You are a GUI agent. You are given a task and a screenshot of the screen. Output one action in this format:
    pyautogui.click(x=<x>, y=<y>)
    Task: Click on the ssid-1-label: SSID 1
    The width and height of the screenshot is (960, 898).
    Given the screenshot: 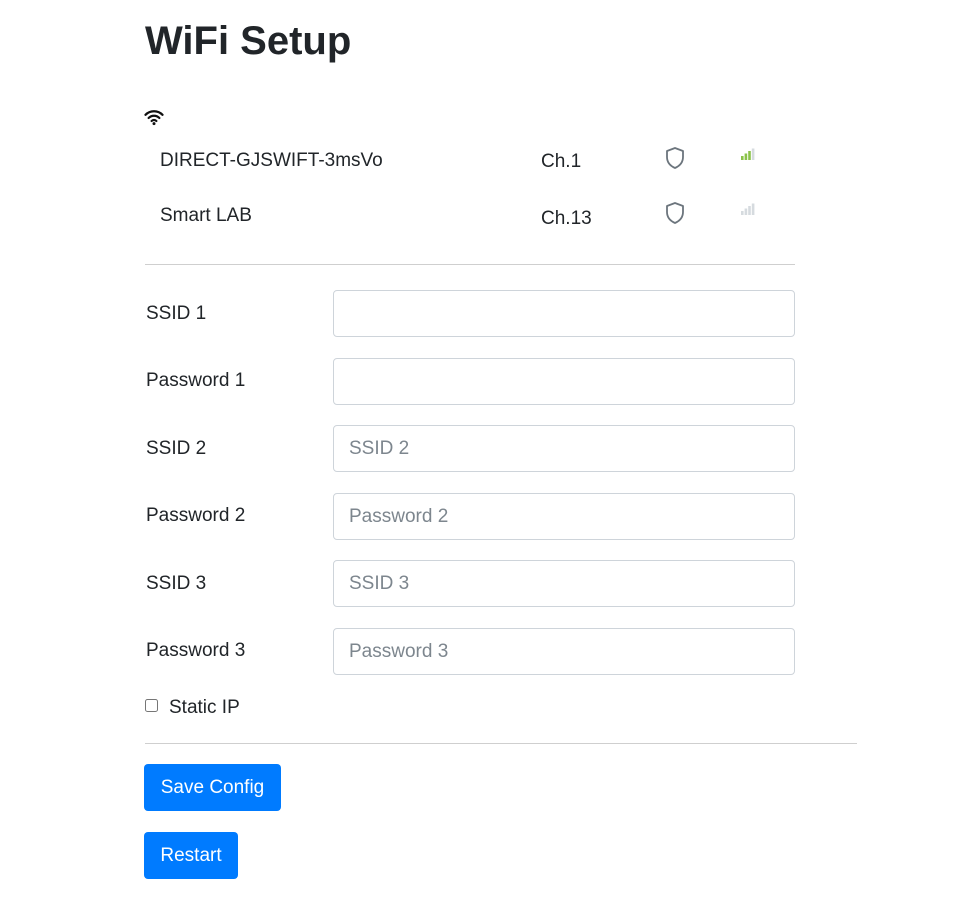 What is the action you would take?
    pyautogui.click(x=176, y=313)
    